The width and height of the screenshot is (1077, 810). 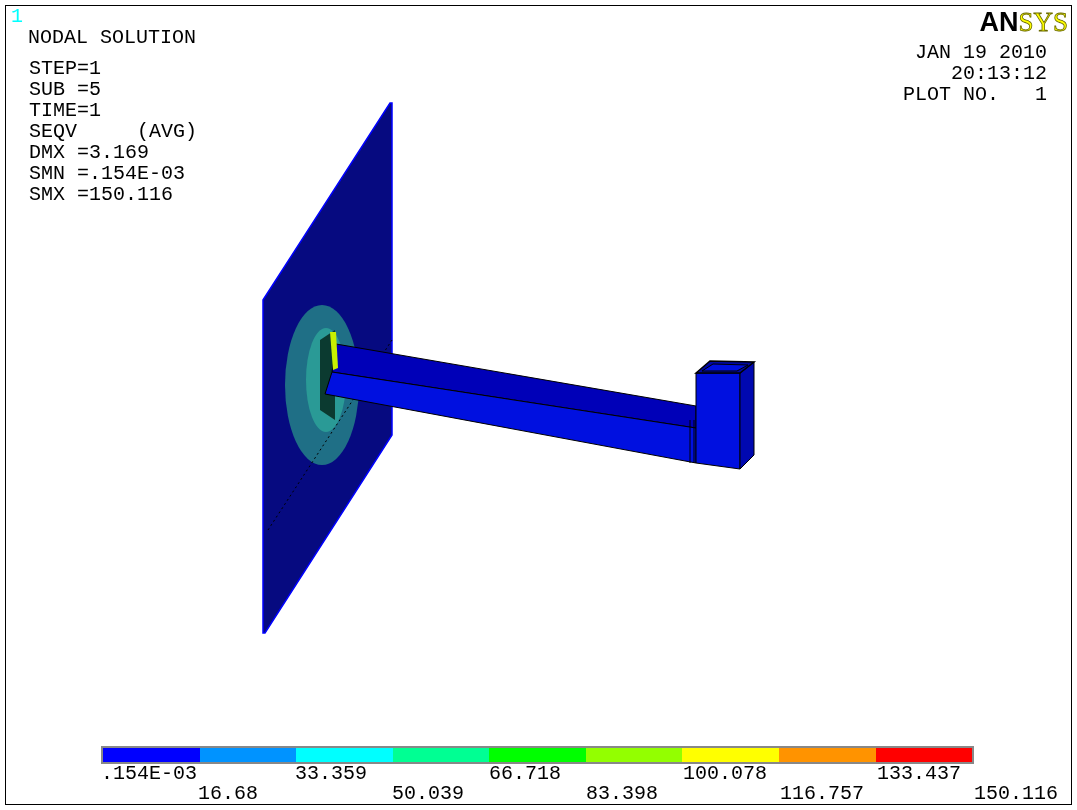 I want to click on solution-info-line: SMN =.154E-03, so click(x=108, y=173).